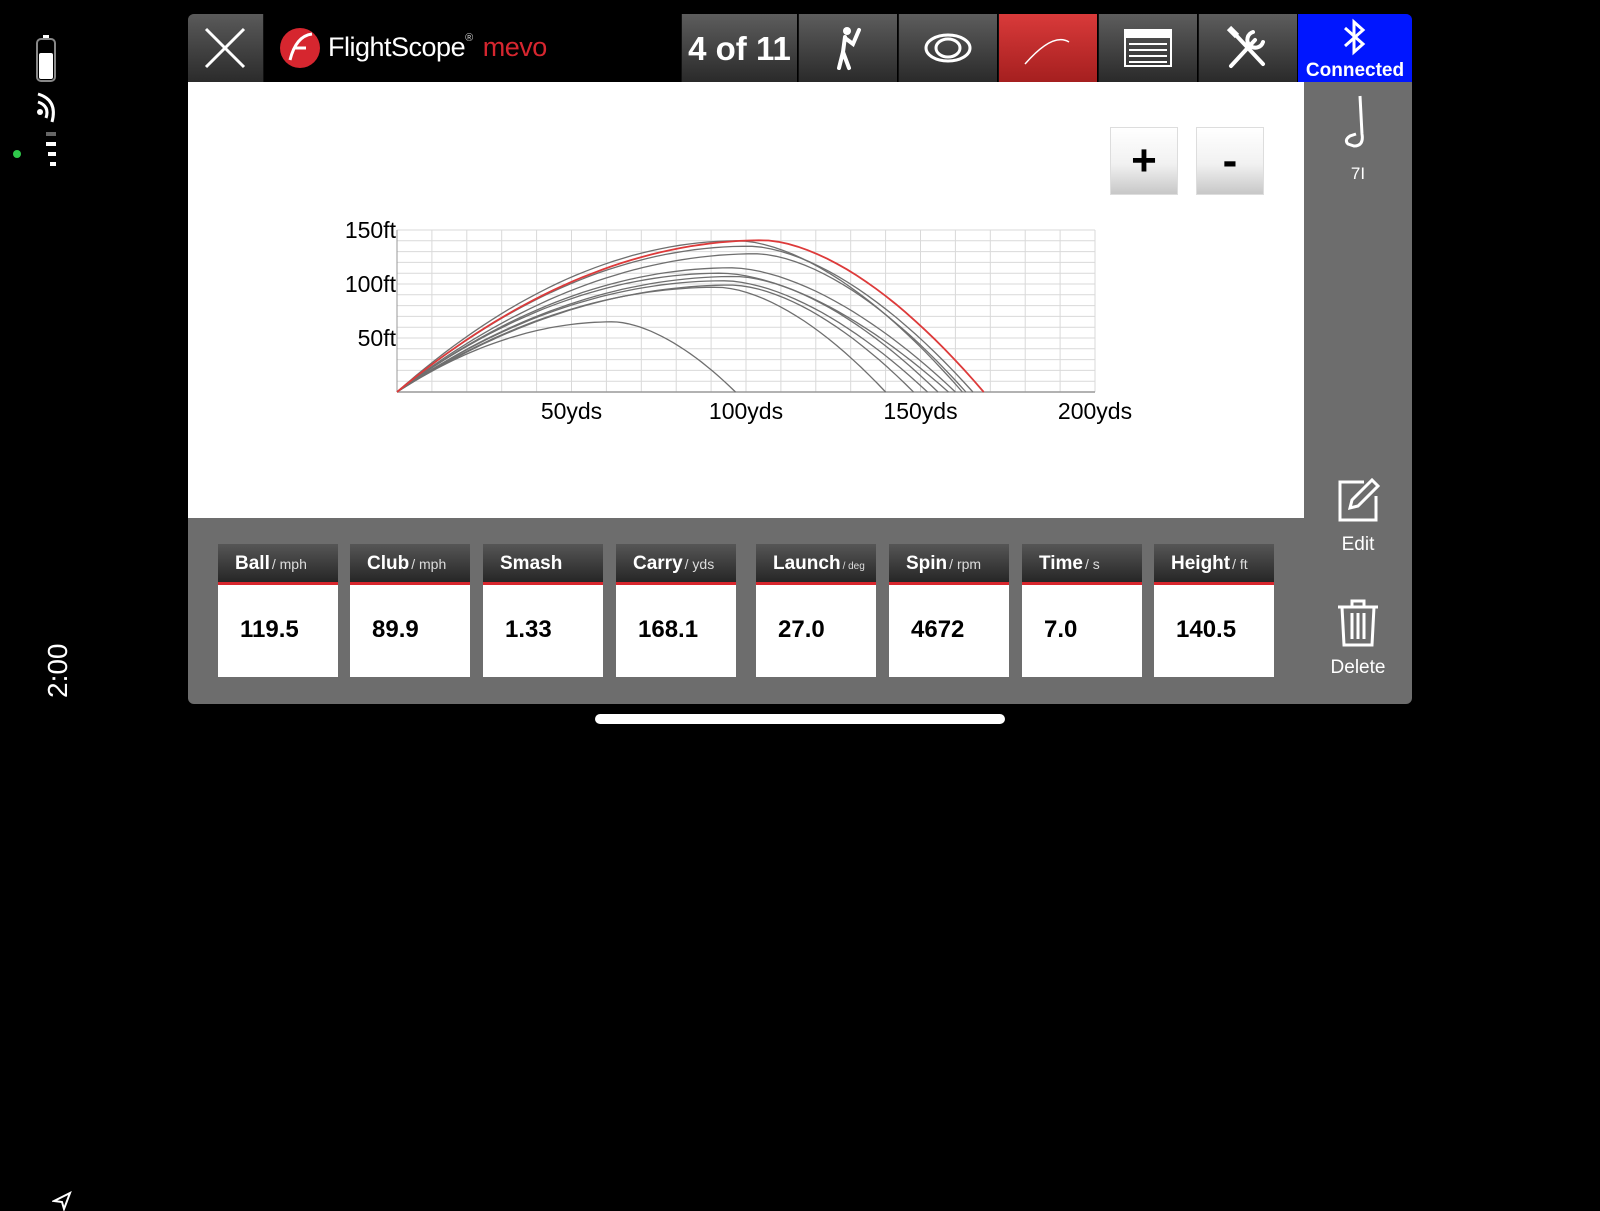 The width and height of the screenshot is (1600, 1211). What do you see at coordinates (1355, 70) in the screenshot?
I see `connection-label: Connected` at bounding box center [1355, 70].